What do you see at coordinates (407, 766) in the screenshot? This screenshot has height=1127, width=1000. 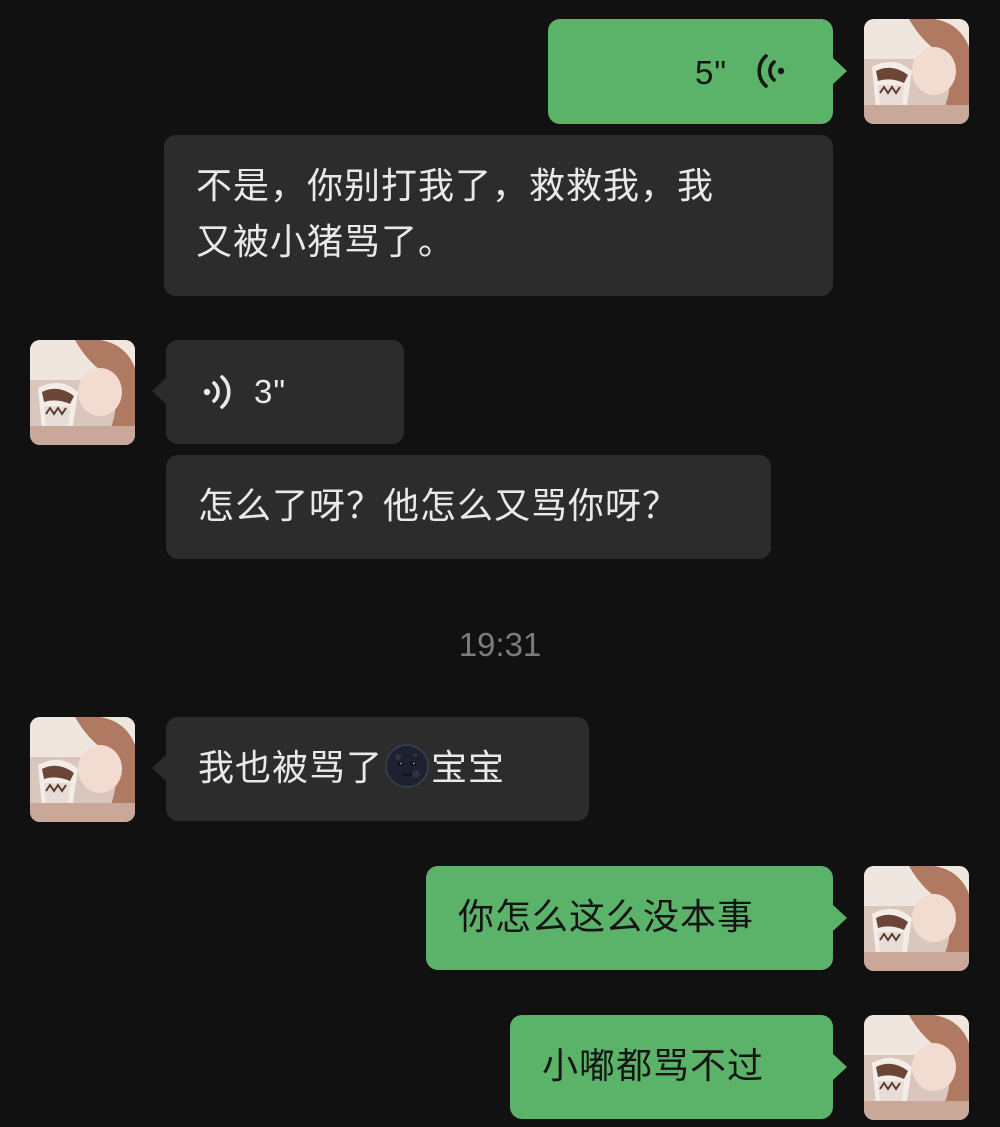 I see `new-moon-face-emoji` at bounding box center [407, 766].